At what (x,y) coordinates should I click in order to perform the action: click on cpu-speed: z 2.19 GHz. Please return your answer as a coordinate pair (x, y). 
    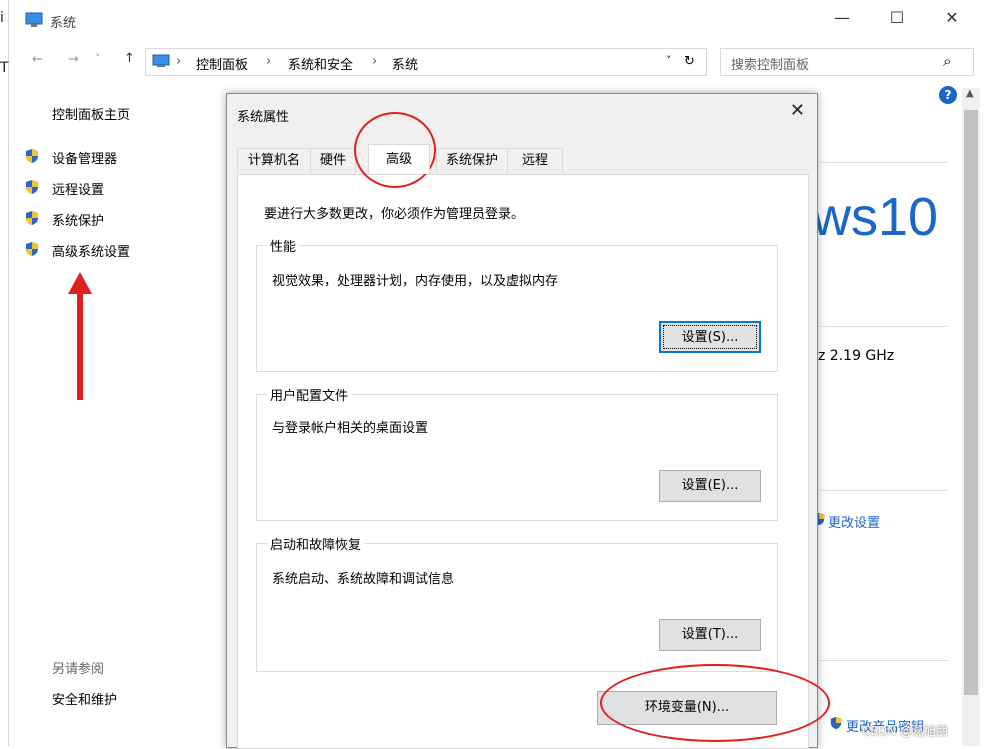
    Looking at the image, I should click on (856, 356).